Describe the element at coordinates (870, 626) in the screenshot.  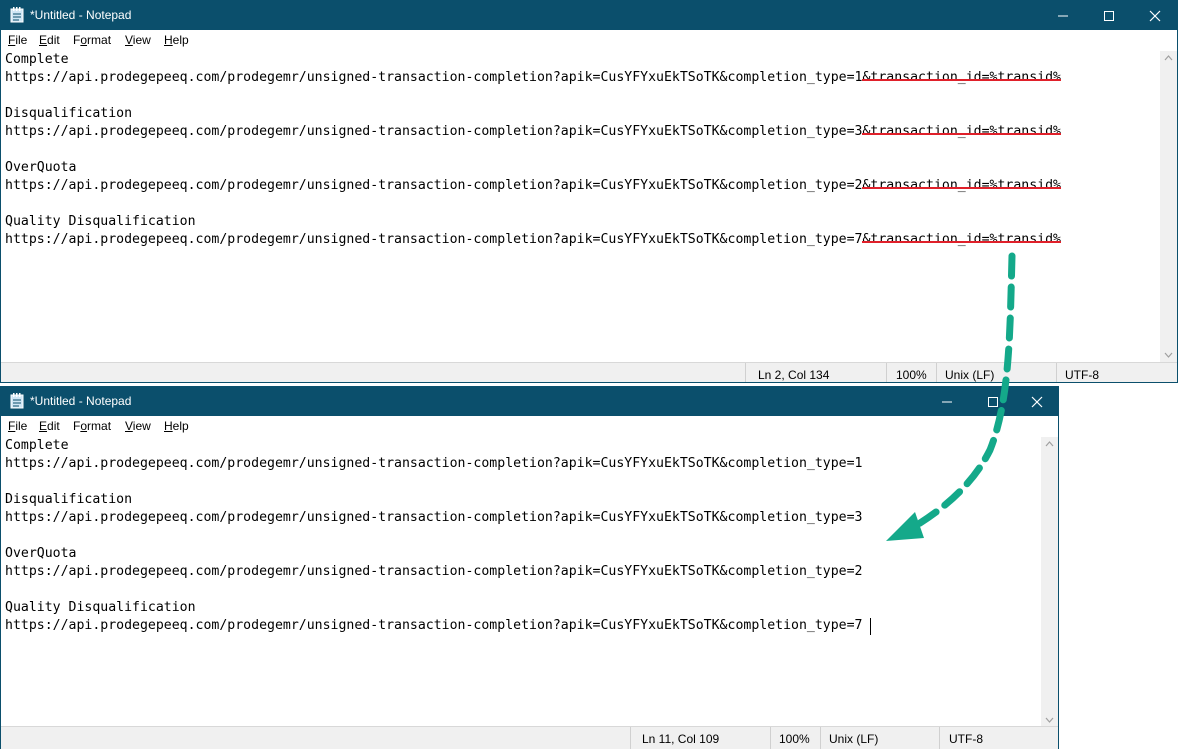
I see `text-caret` at that location.